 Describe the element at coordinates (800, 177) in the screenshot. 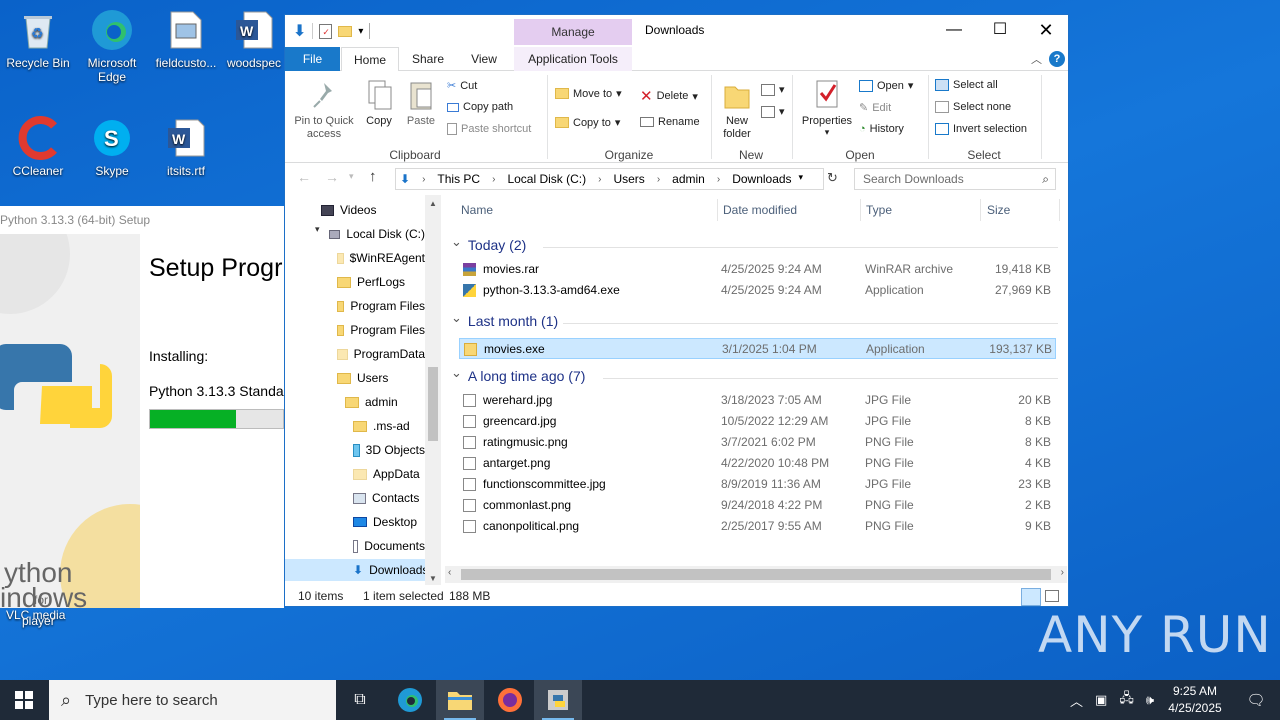

I see `address-dropdown-icon: ▾` at that location.